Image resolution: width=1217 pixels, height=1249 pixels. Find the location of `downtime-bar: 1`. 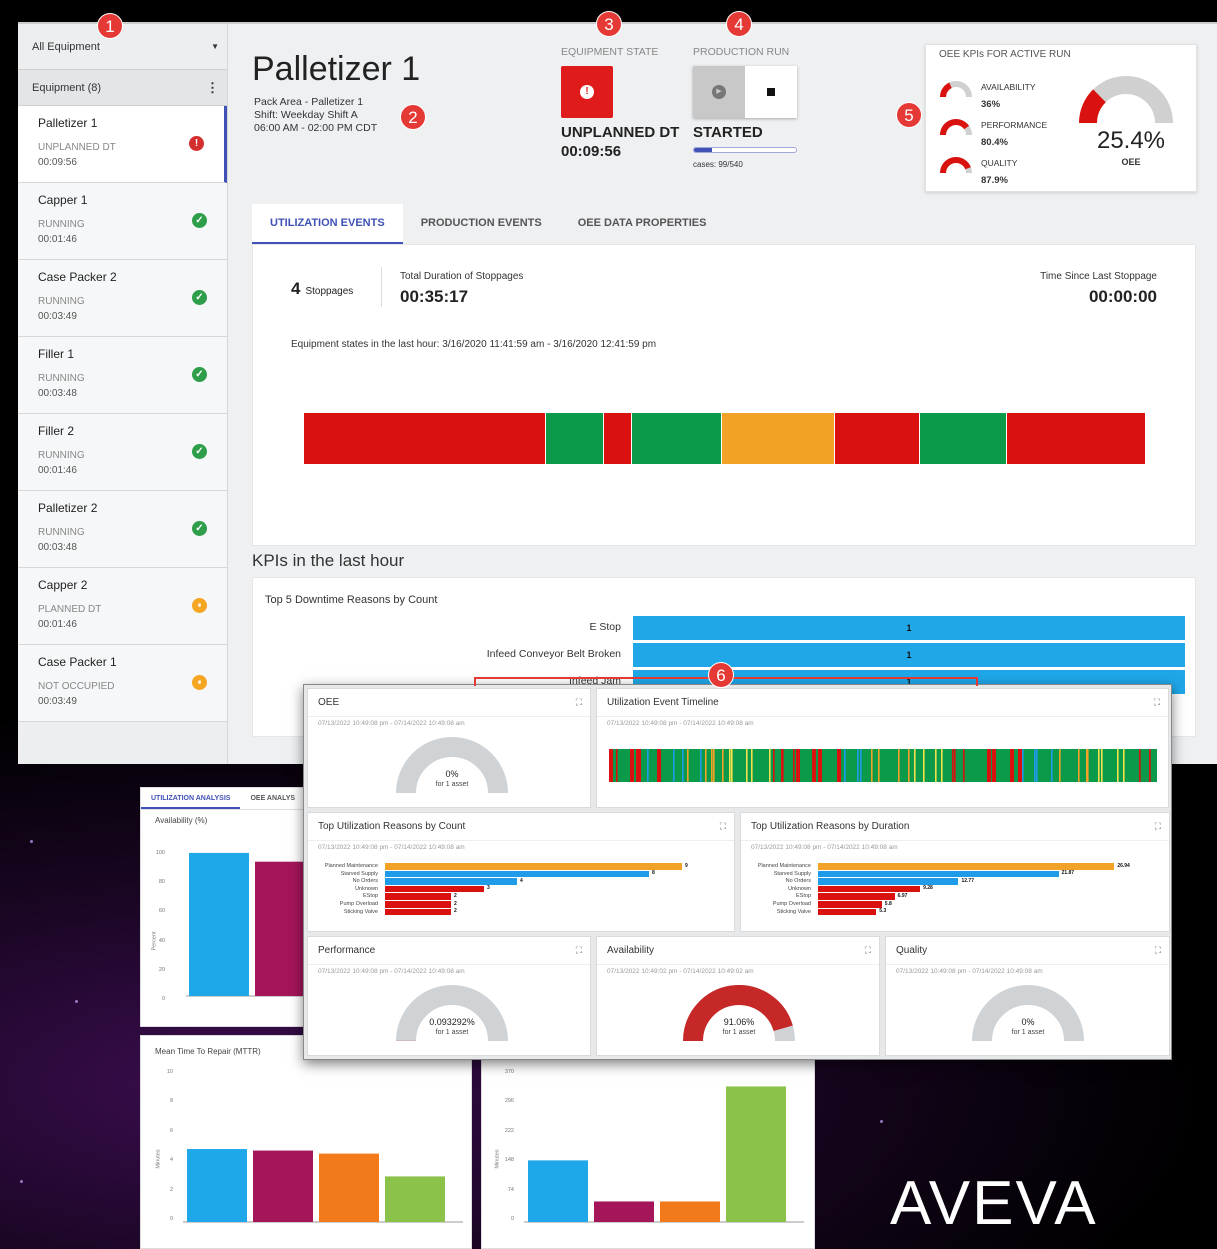

downtime-bar: 1 is located at coordinates (909, 628).